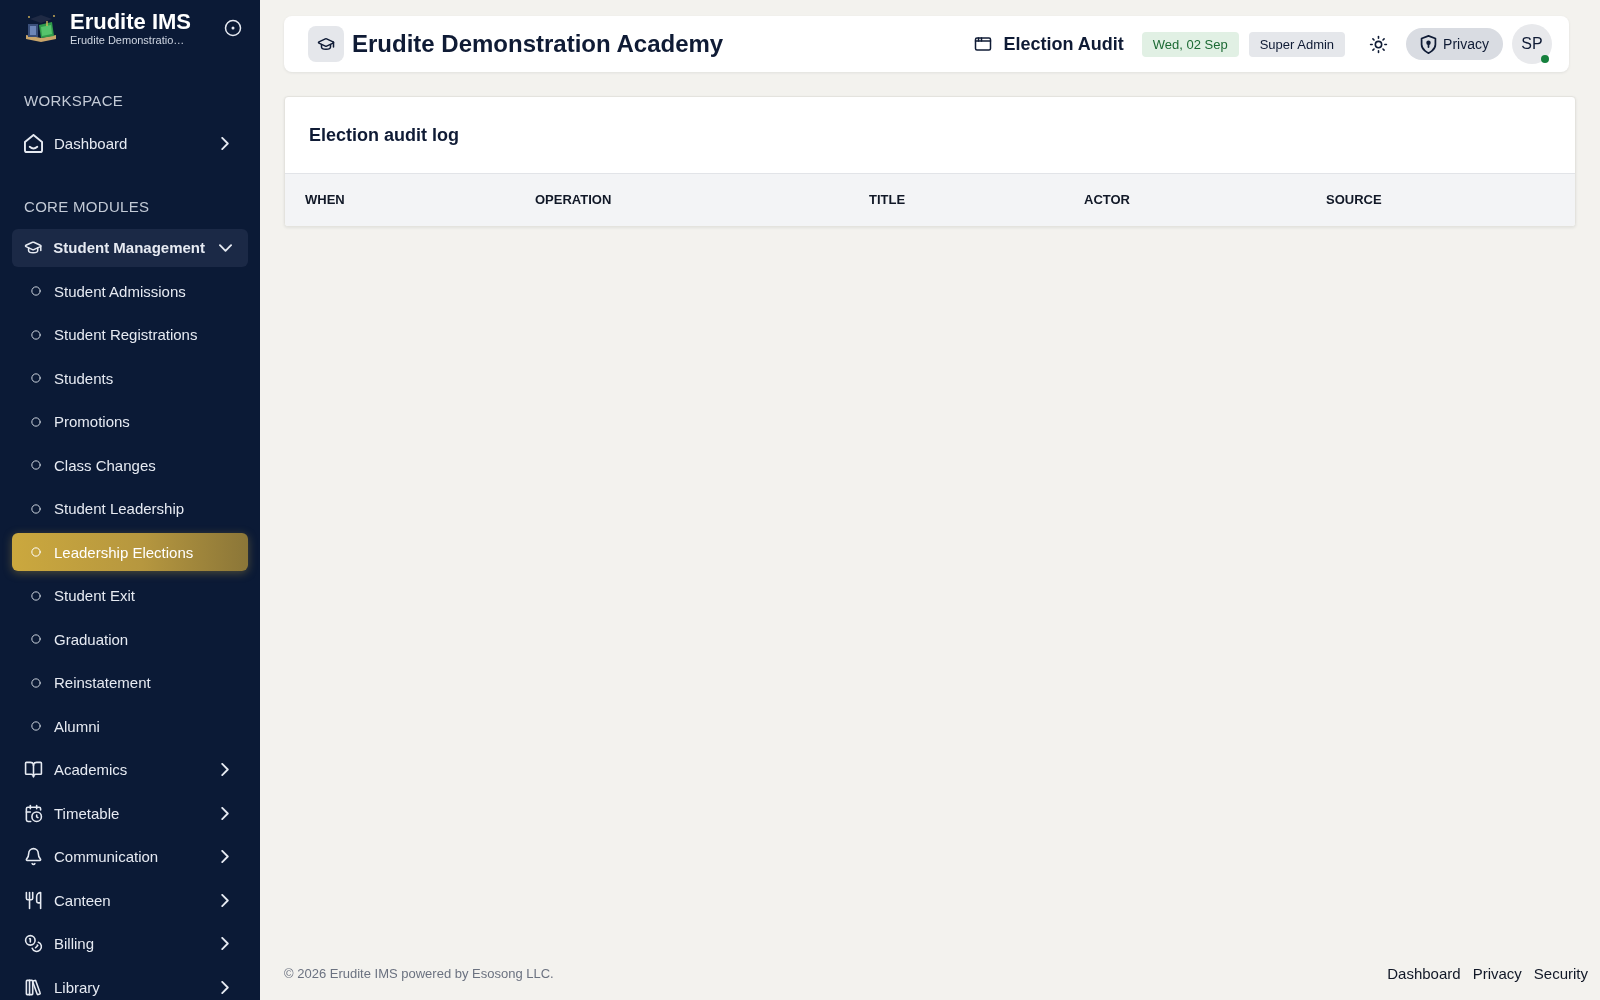 The height and width of the screenshot is (1000, 1600). Describe the element at coordinates (130, 508) in the screenshot. I see `nav-subitem: Student Leadership` at that location.